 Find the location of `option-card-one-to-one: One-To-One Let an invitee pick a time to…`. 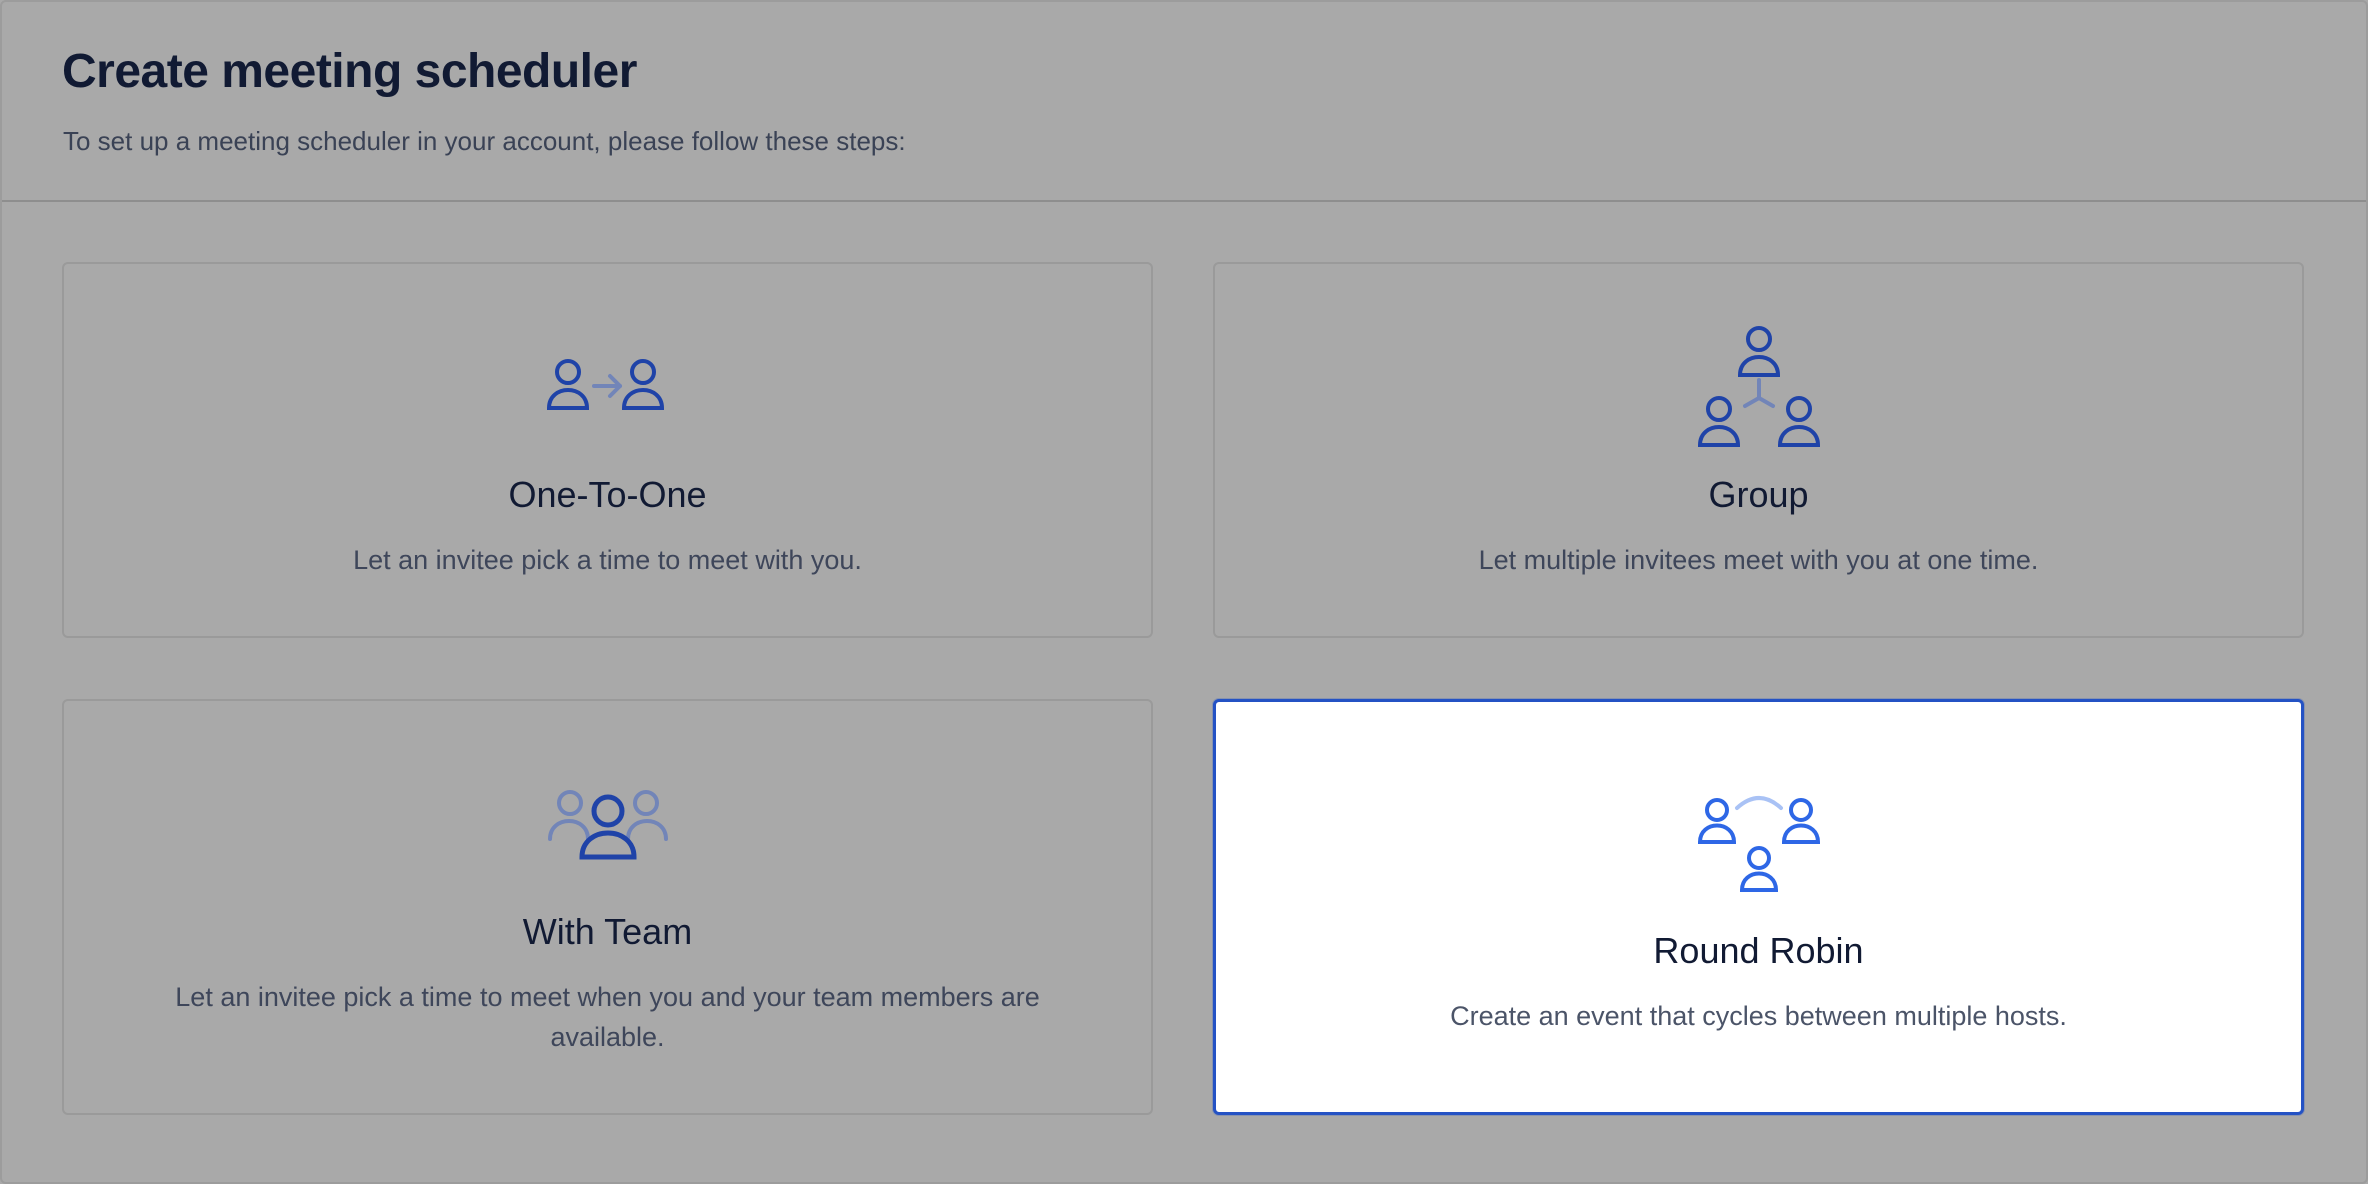

option-card-one-to-one: One-To-One Let an invitee pick a time to… is located at coordinates (607, 450).